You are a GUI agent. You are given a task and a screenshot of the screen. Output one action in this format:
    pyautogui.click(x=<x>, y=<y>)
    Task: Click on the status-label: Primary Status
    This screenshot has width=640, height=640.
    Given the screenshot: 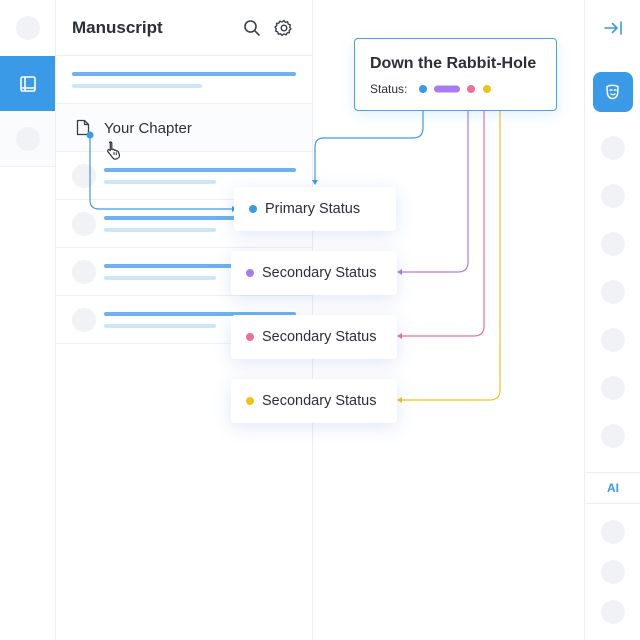 What is the action you would take?
    pyautogui.click(x=313, y=209)
    